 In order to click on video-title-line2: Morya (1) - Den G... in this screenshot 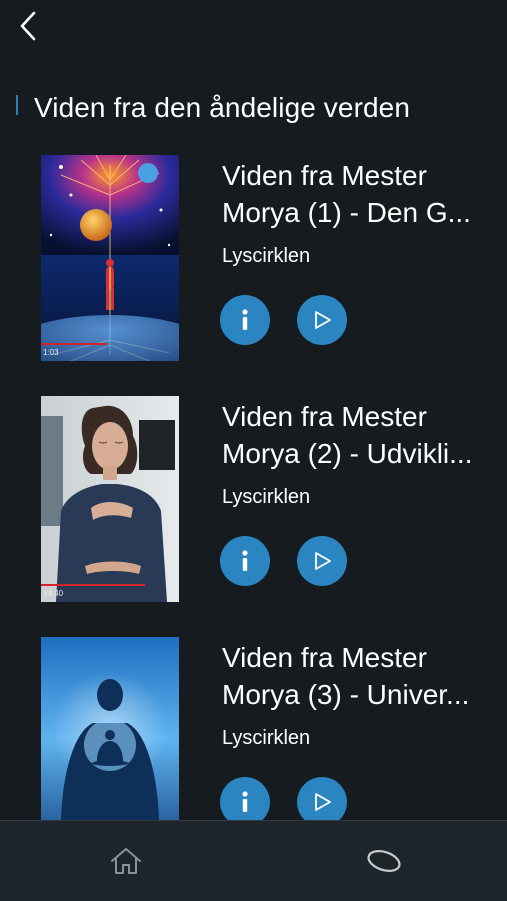, I will do `click(346, 212)`.